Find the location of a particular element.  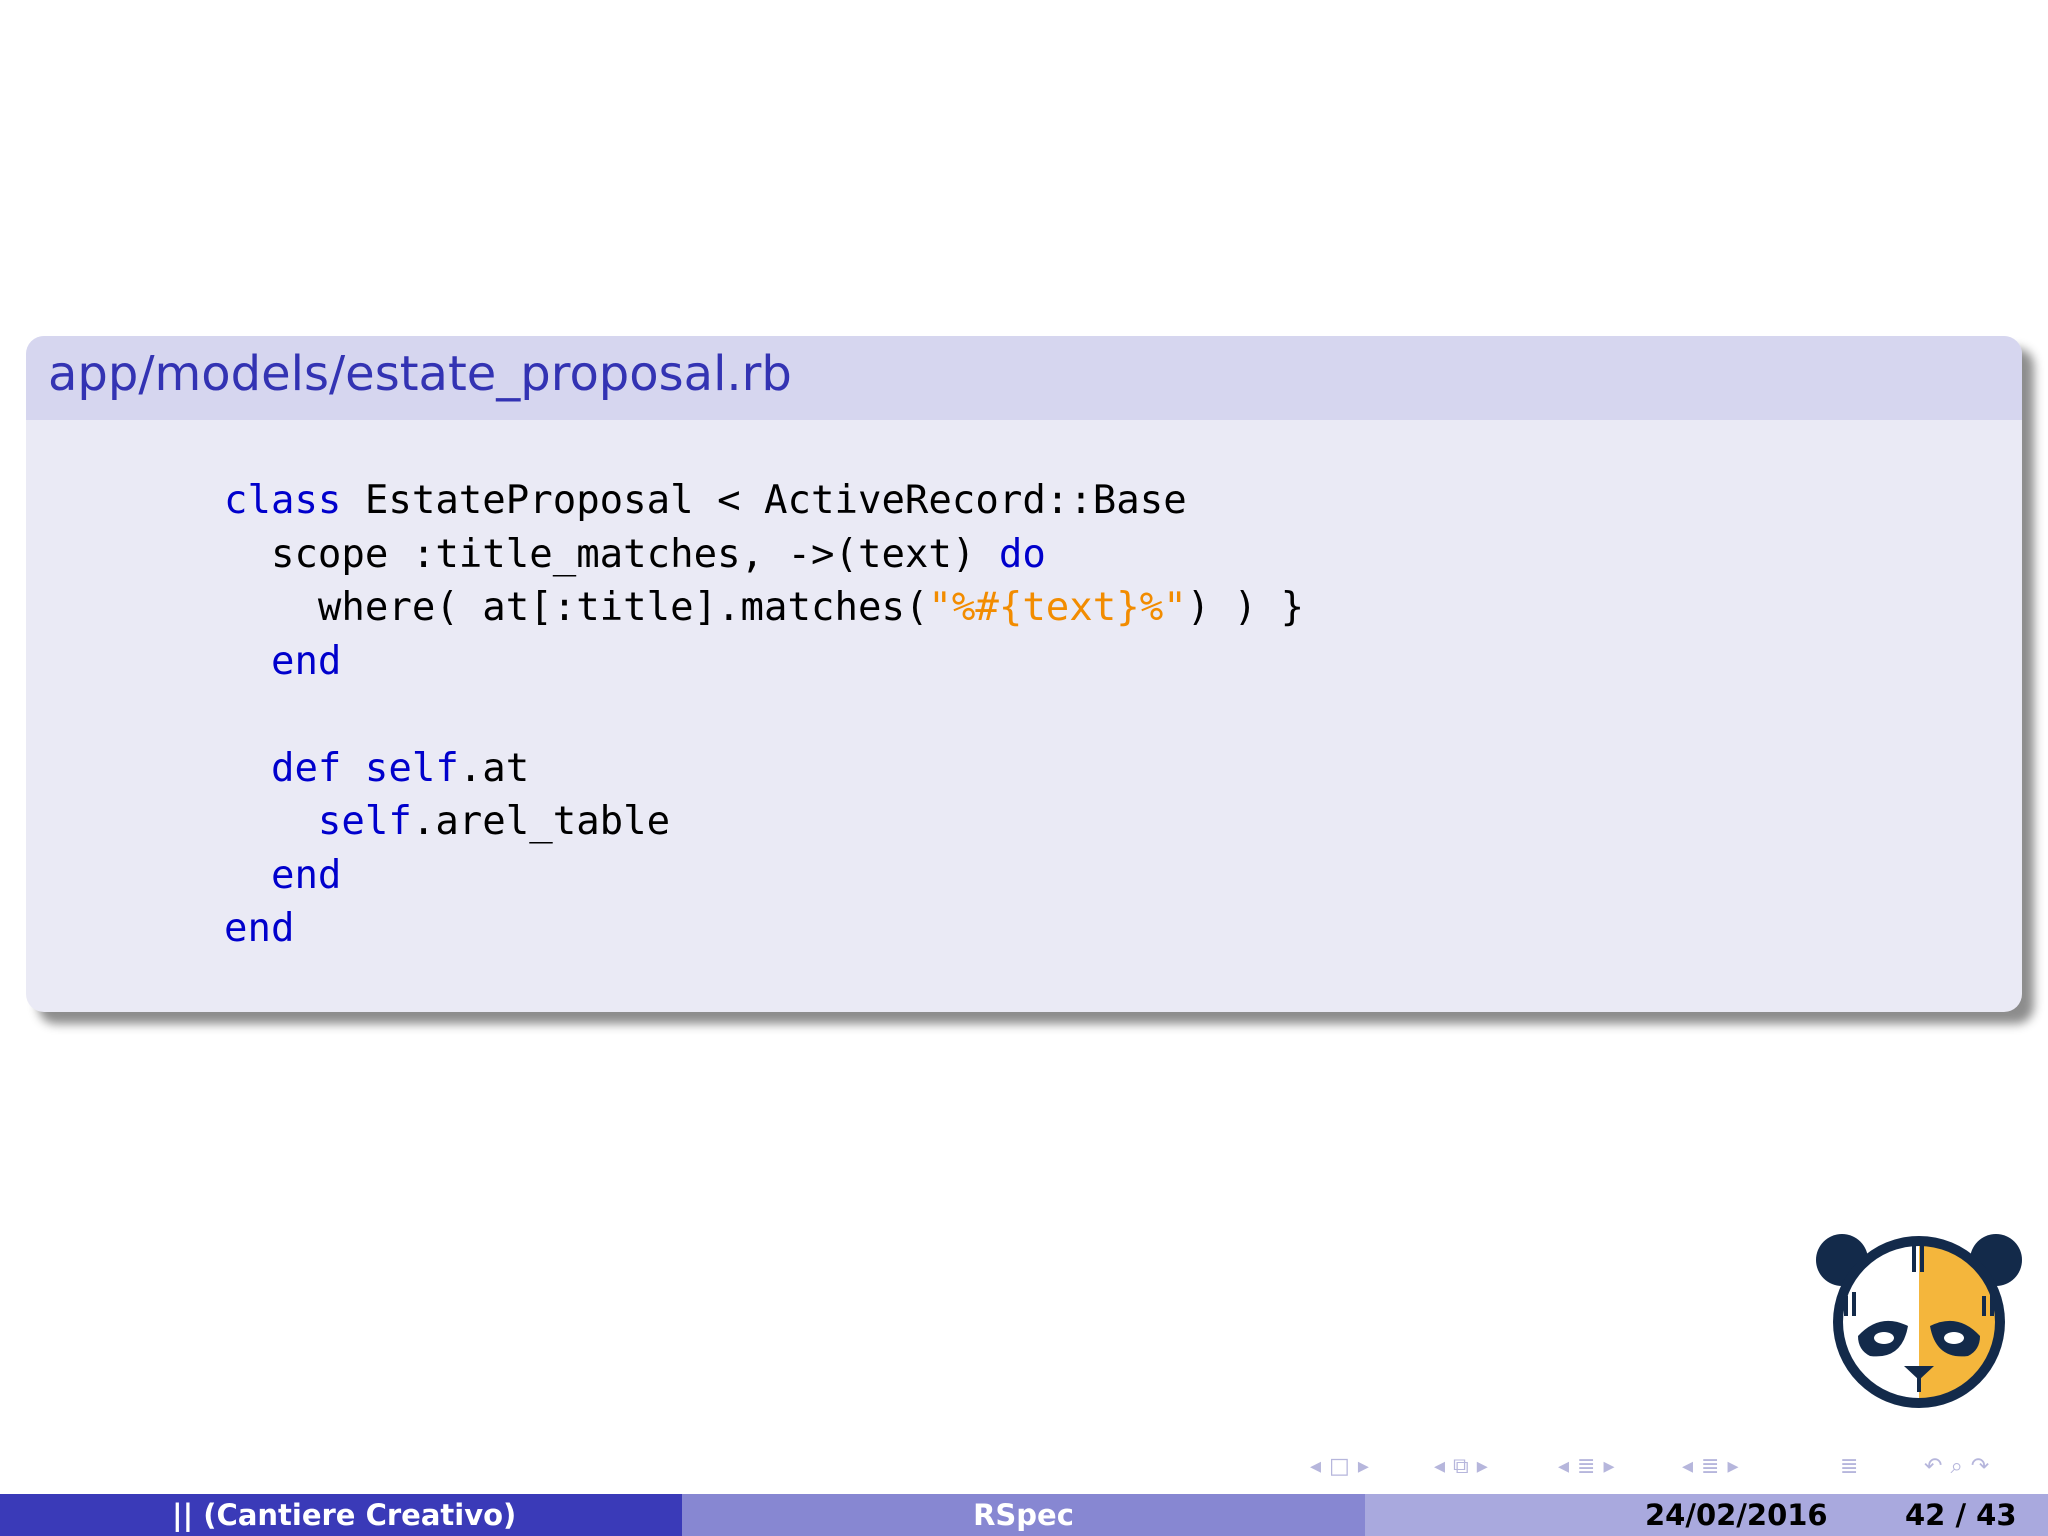

nav-slide-group: ◂ □ ▸ is located at coordinates (1339, 1466).